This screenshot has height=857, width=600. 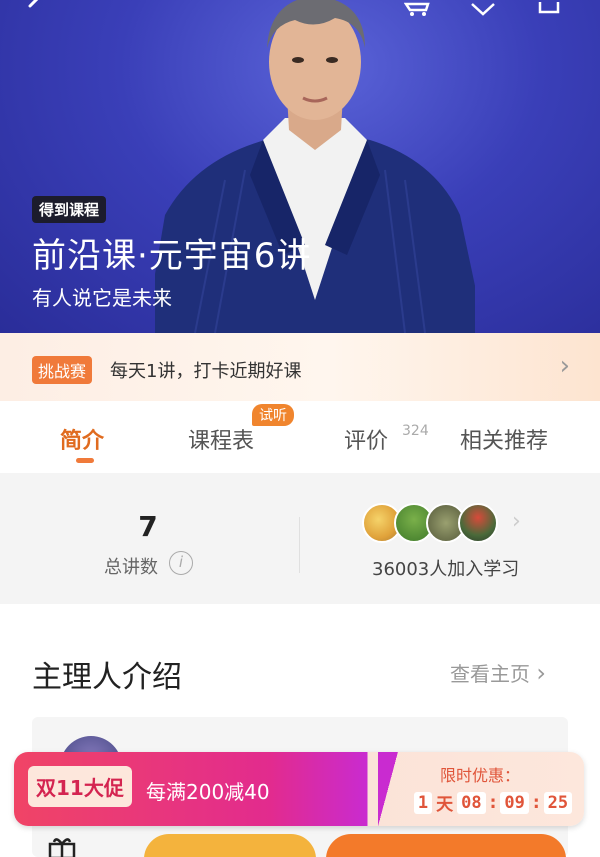 I want to click on tab-reviews: 评价, so click(x=366, y=439).